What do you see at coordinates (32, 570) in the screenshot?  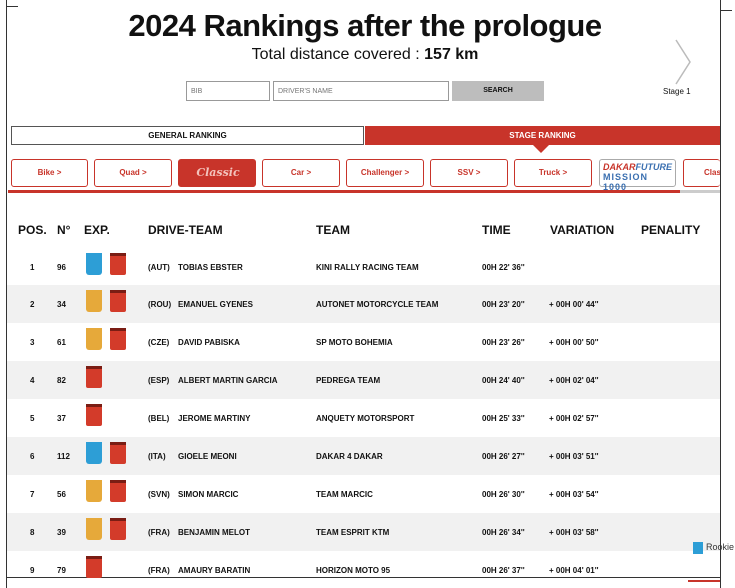 I see `position-cell: 9` at bounding box center [32, 570].